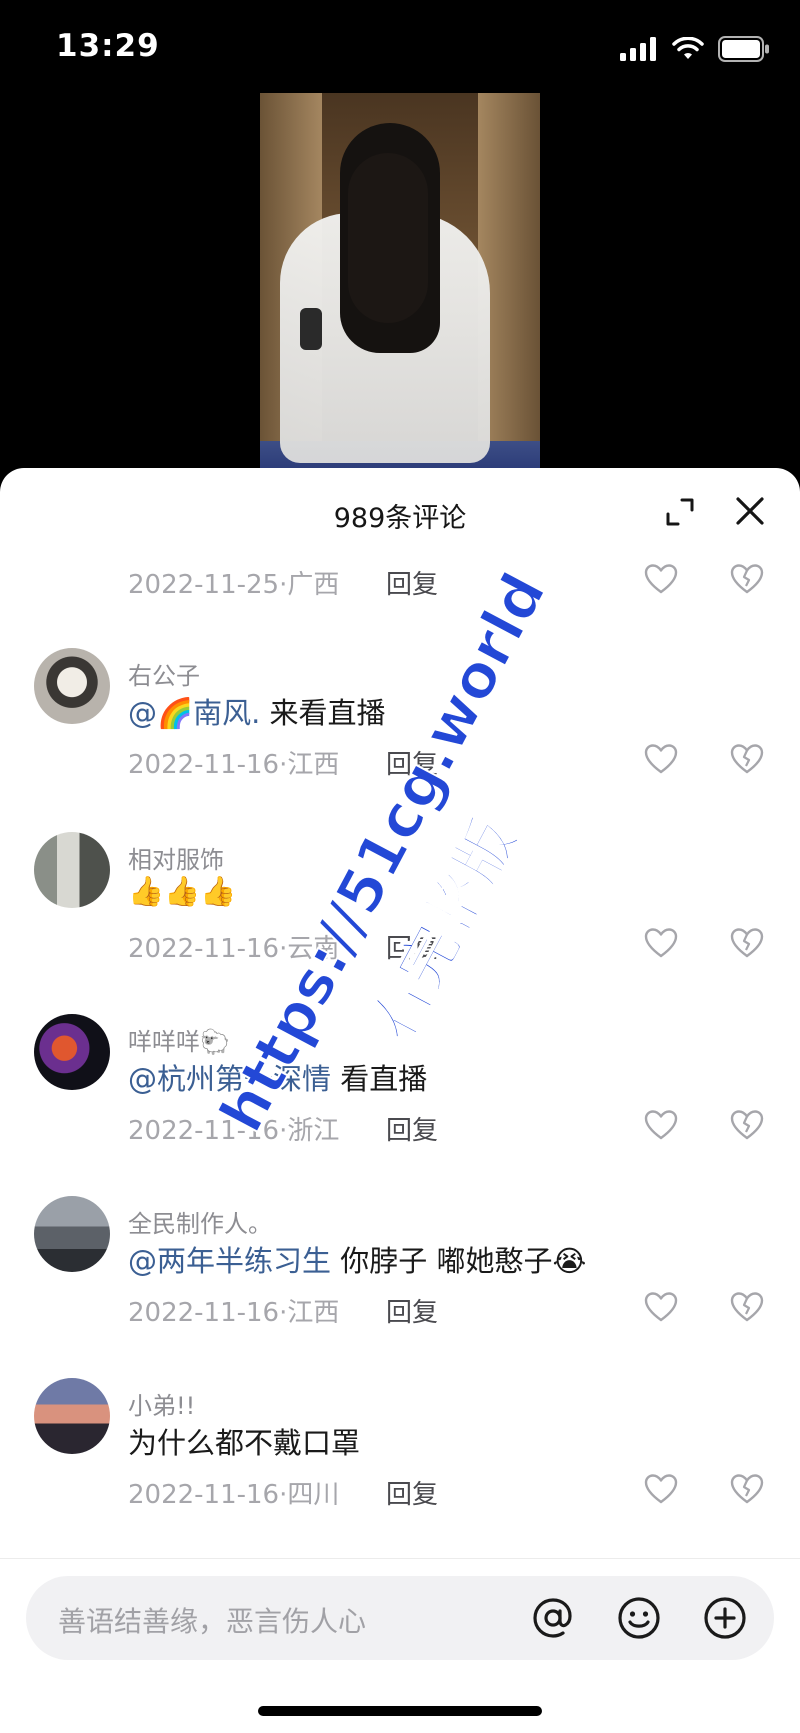  What do you see at coordinates (400, 1711) in the screenshot?
I see `home-indicator` at bounding box center [400, 1711].